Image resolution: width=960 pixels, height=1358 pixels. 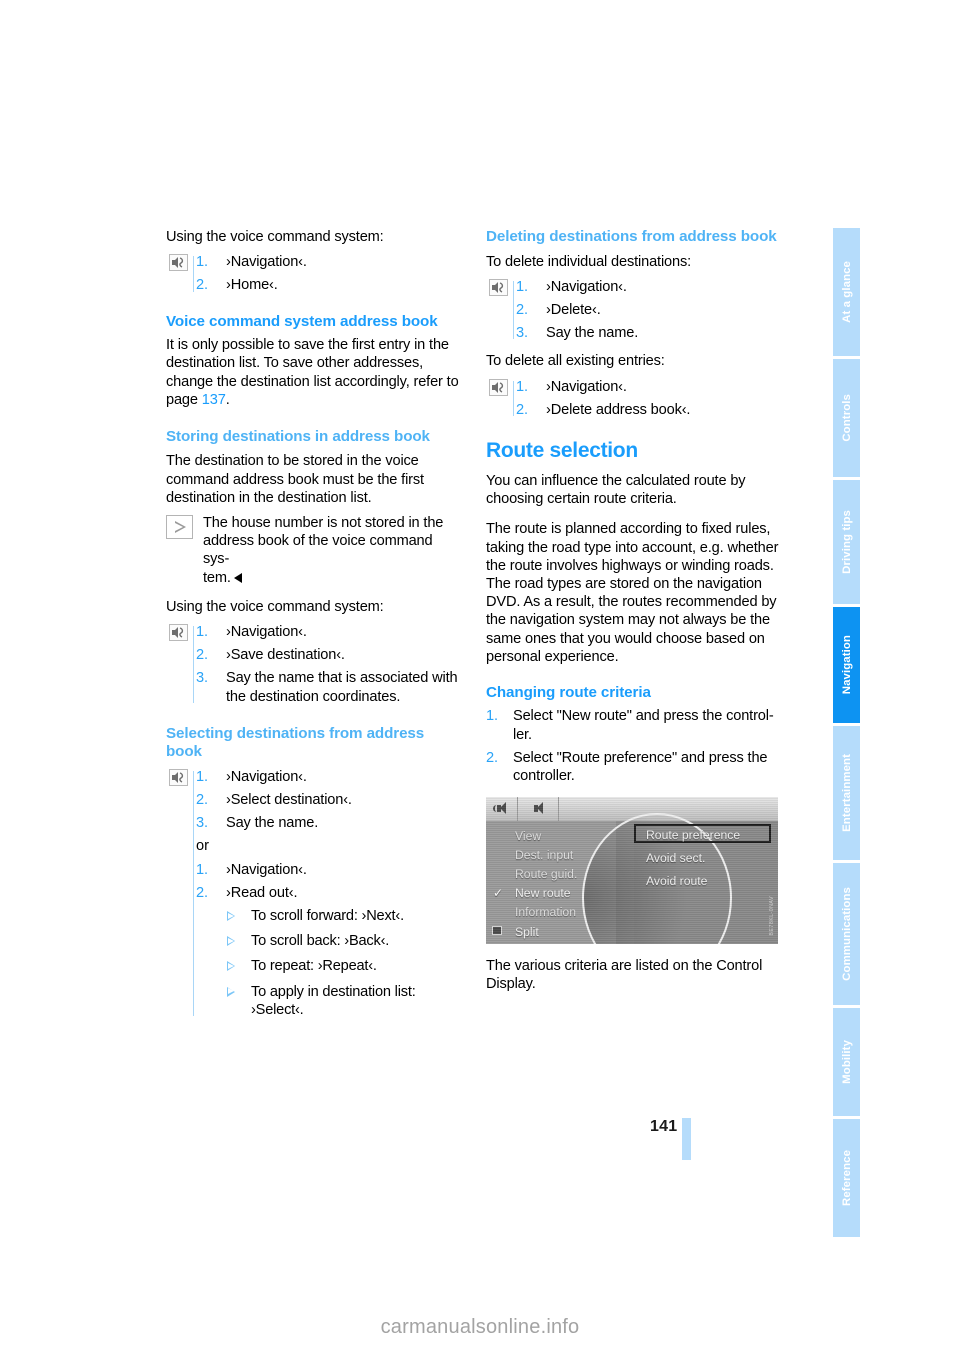 I want to click on list-item: 2. ›Select destination‹., so click(x=329, y=800).